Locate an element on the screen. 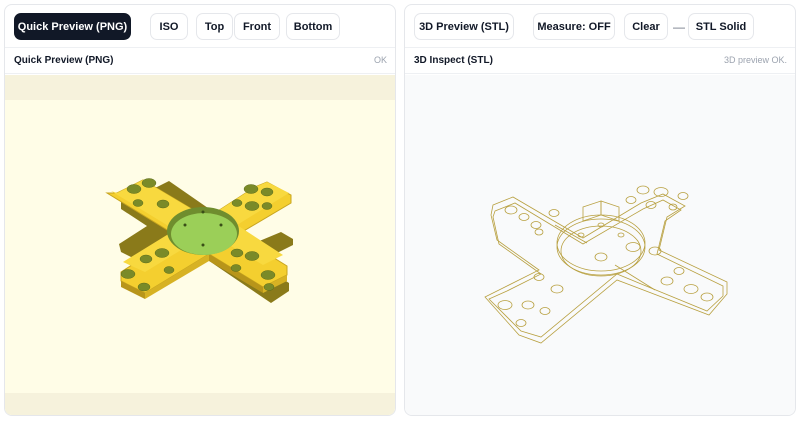 The height and width of the screenshot is (422, 800). clear-button: Clear is located at coordinates (646, 26).